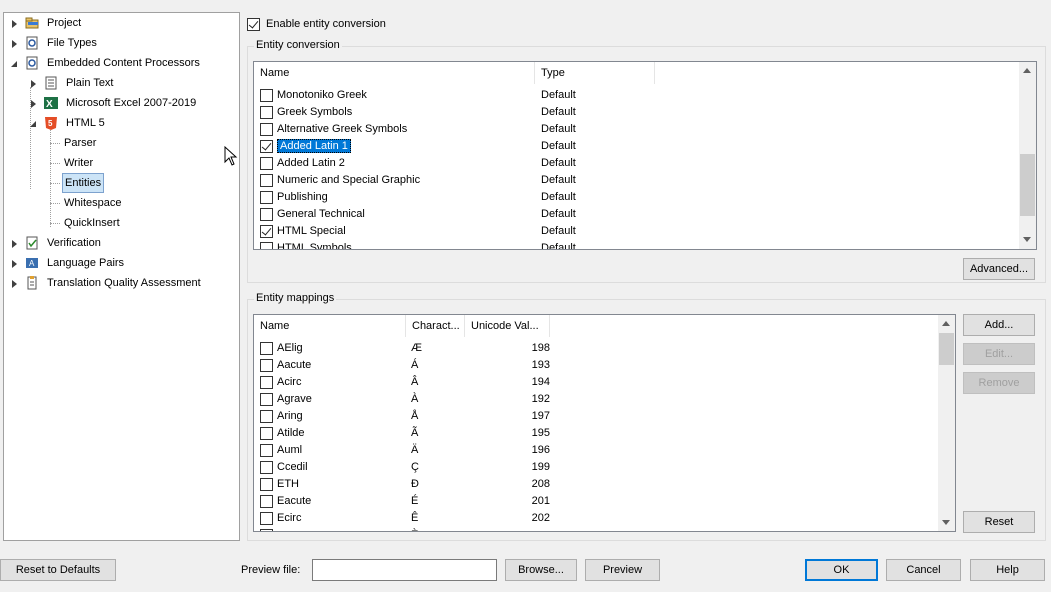 The image size is (1051, 592). What do you see at coordinates (596, 365) in the screenshot?
I see `entity-mapping-row: Aacute Á 193` at bounding box center [596, 365].